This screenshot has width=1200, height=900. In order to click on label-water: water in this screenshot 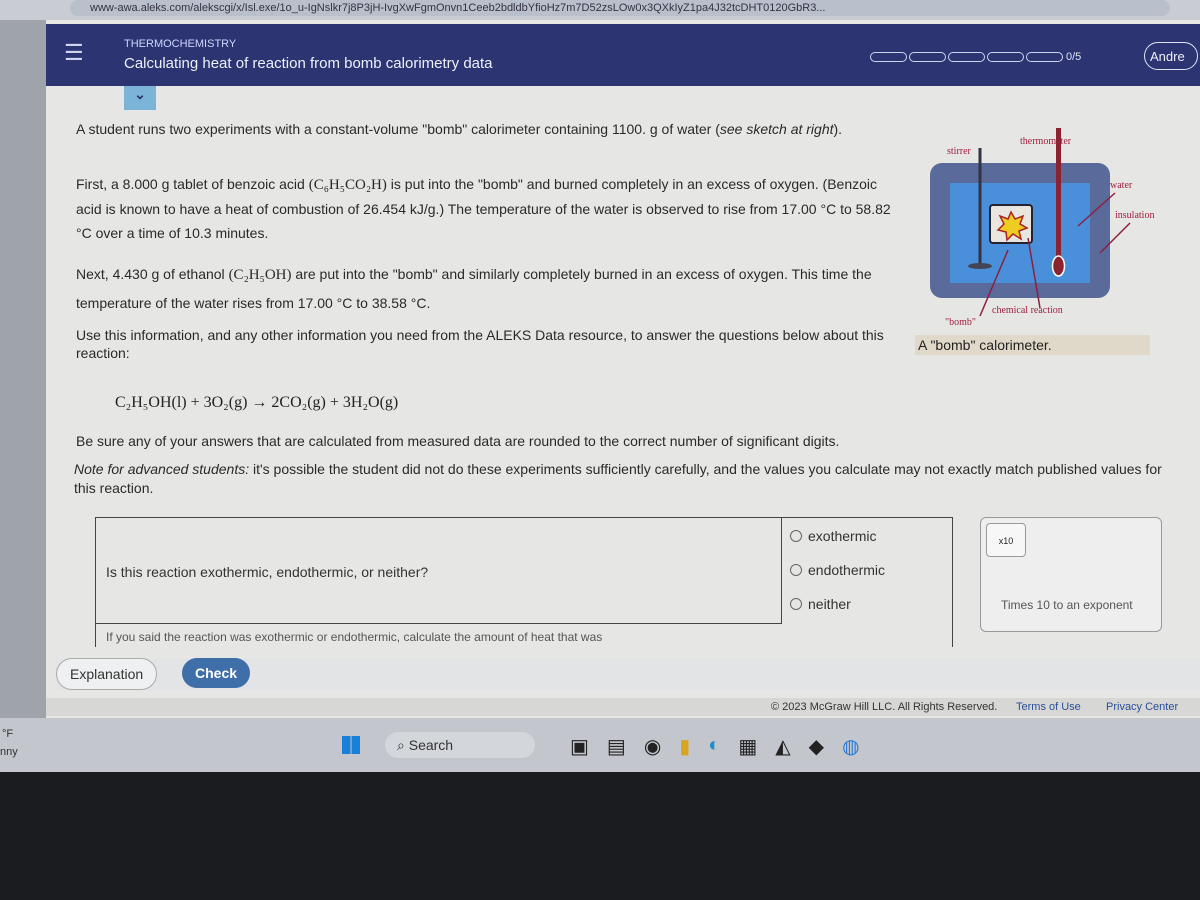, I will do `click(1121, 185)`.